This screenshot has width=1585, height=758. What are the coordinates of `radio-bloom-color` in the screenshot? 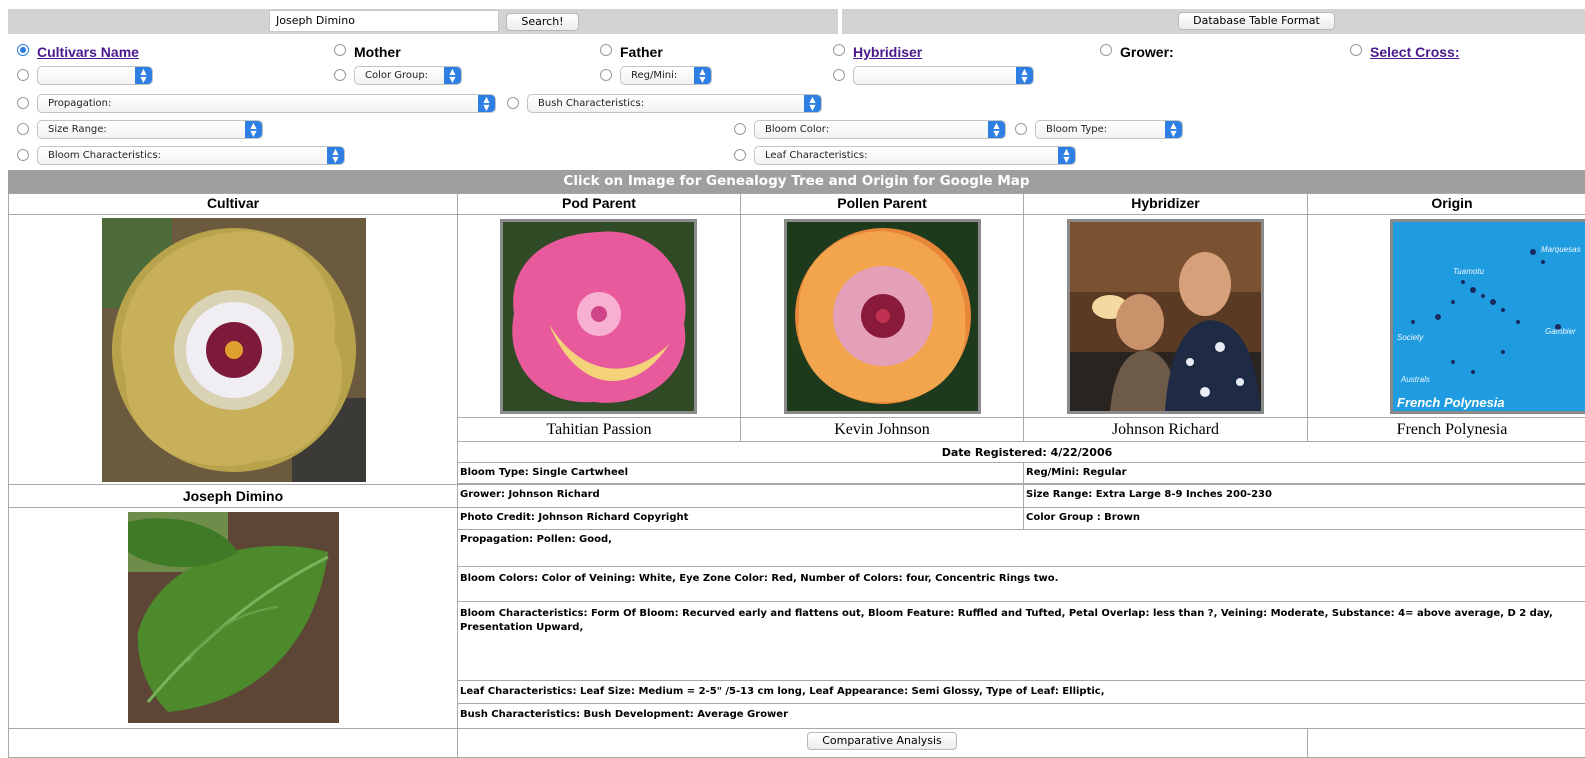 It's located at (740, 129).